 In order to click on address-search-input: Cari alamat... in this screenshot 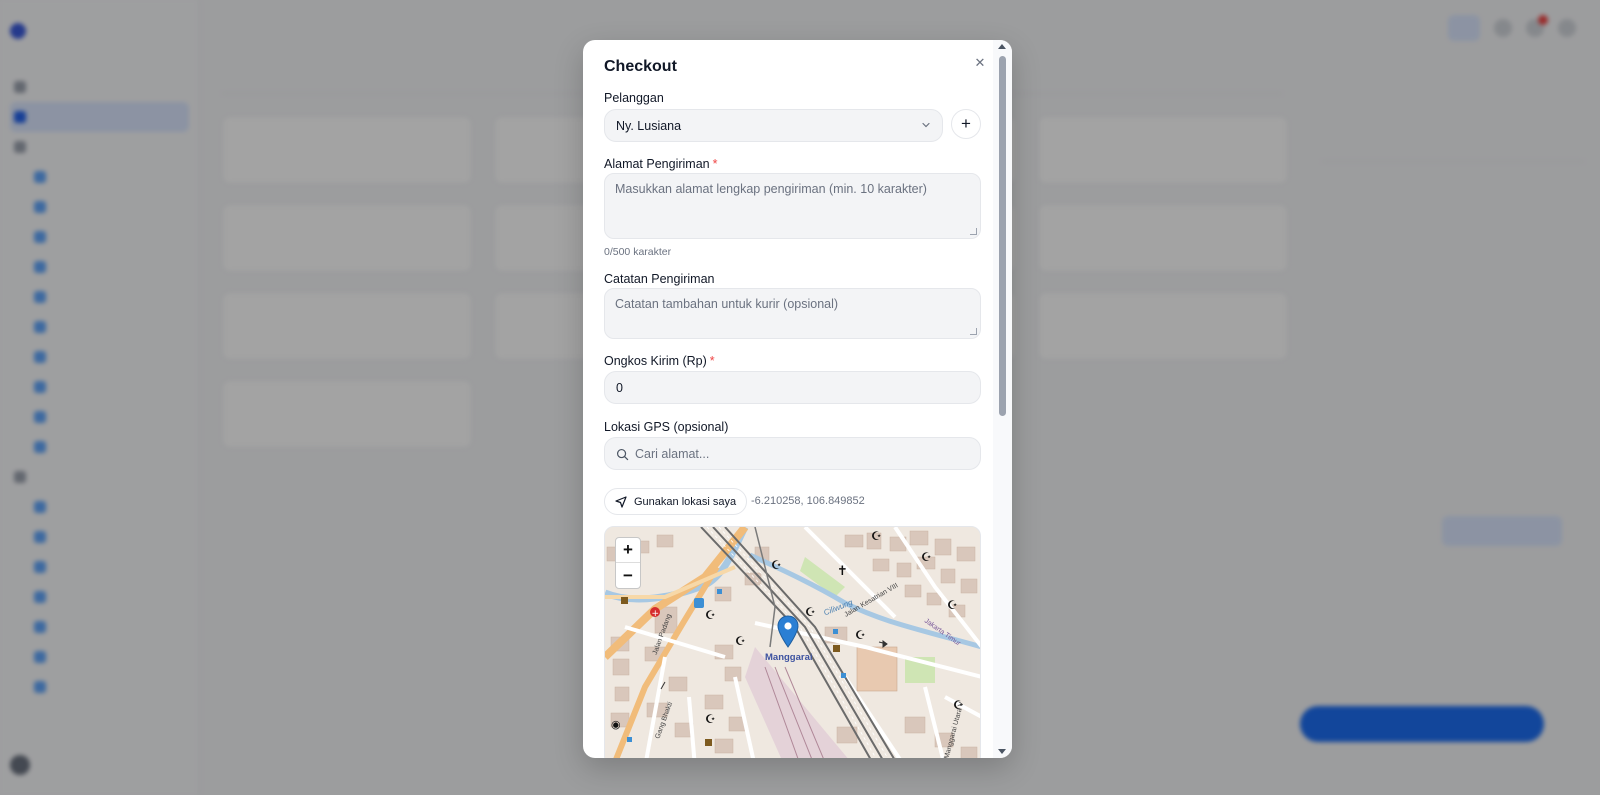, I will do `click(792, 453)`.